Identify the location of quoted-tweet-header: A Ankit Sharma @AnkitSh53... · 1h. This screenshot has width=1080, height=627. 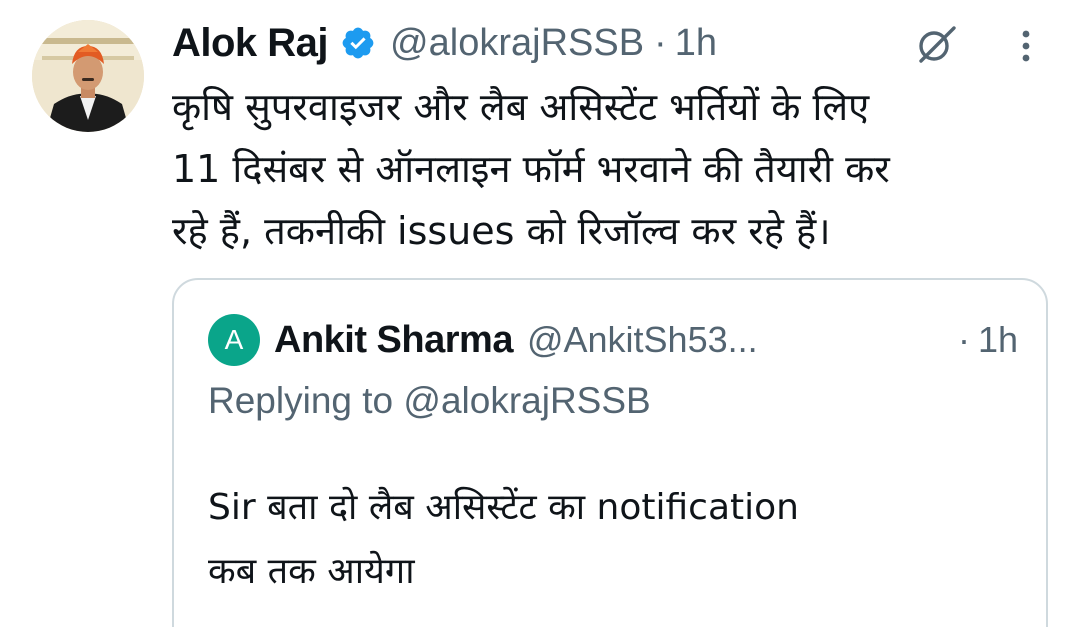
(613, 340).